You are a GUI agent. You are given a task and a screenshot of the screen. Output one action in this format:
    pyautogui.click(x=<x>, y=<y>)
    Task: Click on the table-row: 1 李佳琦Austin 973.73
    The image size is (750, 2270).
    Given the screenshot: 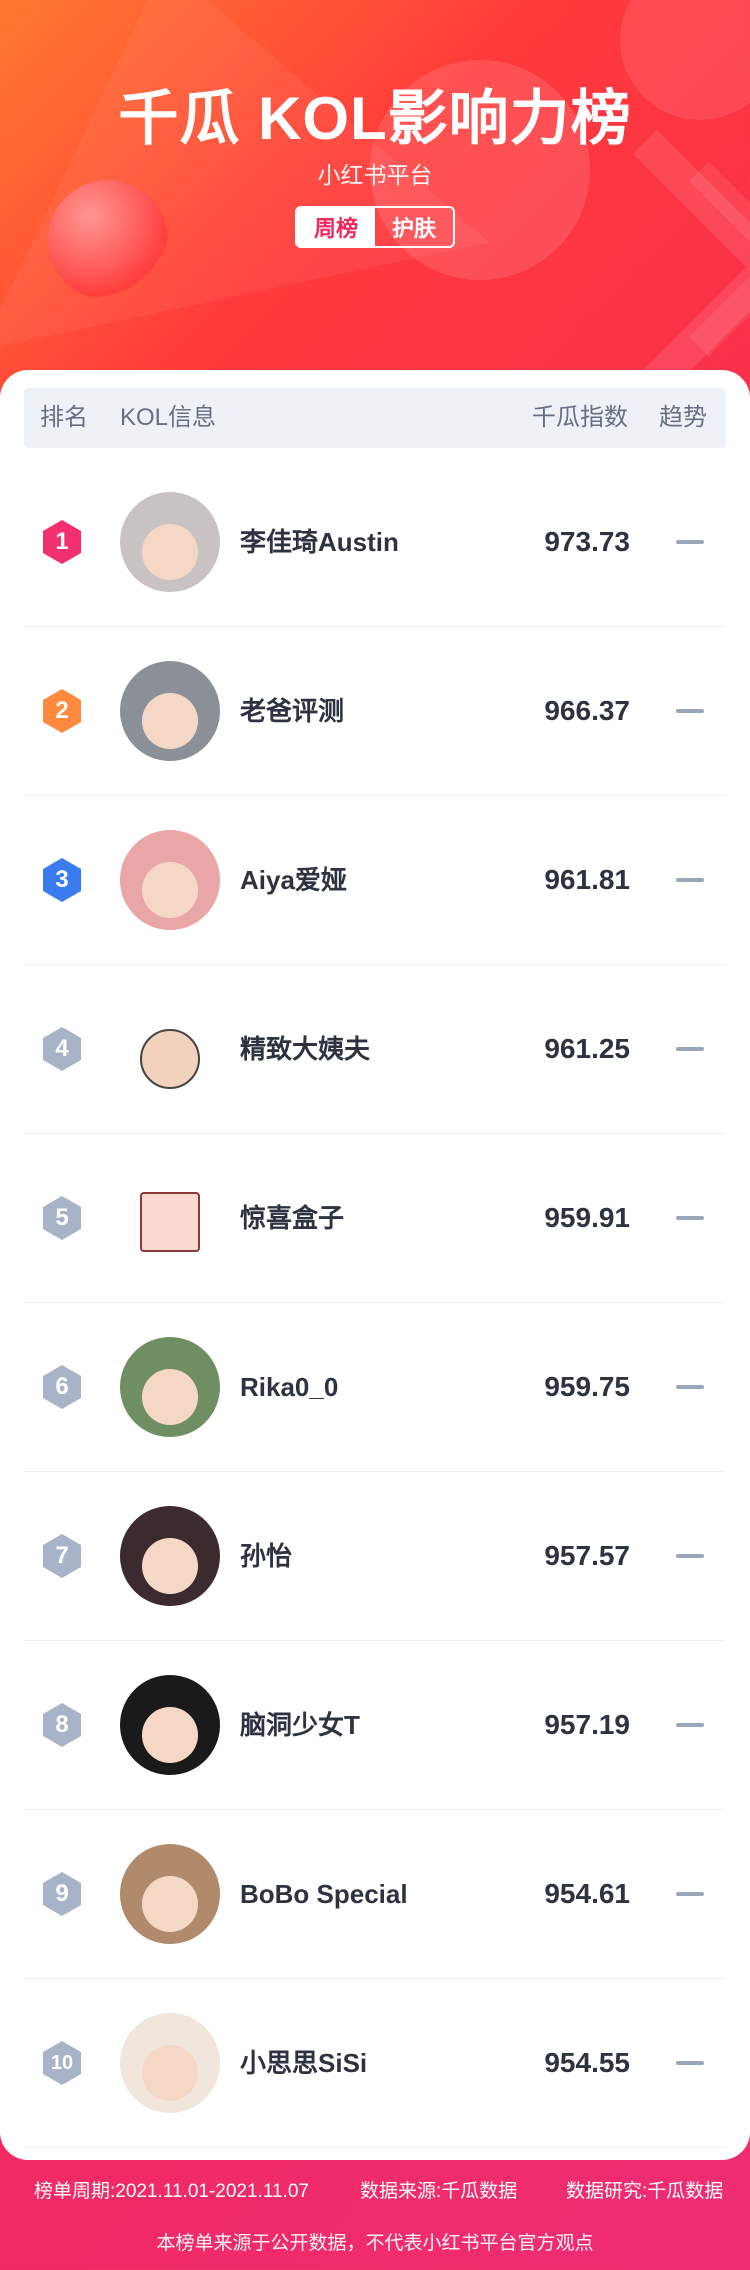 What is the action you would take?
    pyautogui.click(x=375, y=542)
    